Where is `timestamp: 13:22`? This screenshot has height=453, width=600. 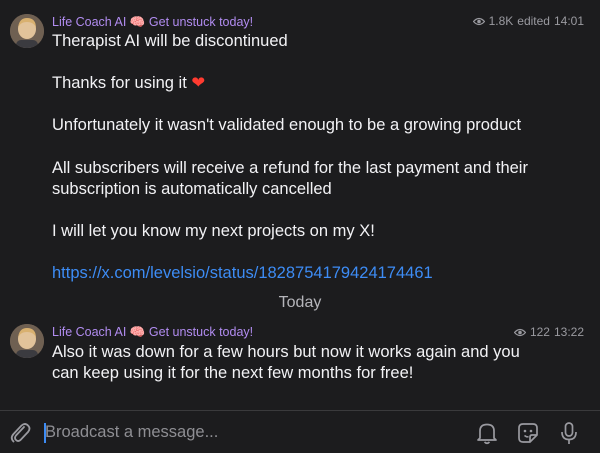 timestamp: 13:22 is located at coordinates (568, 332).